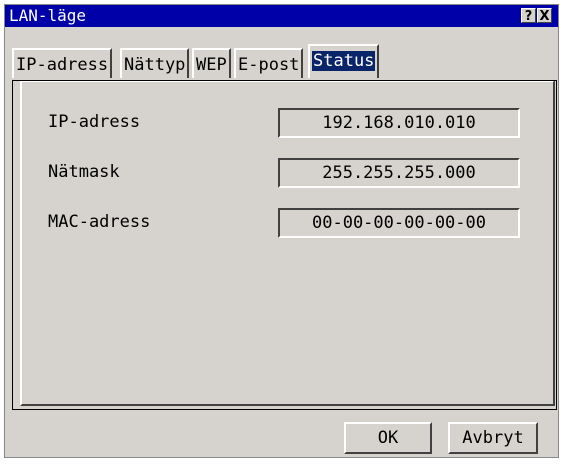 Image resolution: width=567 pixels, height=465 pixels. I want to click on tab-label: Nättyp, so click(155, 65).